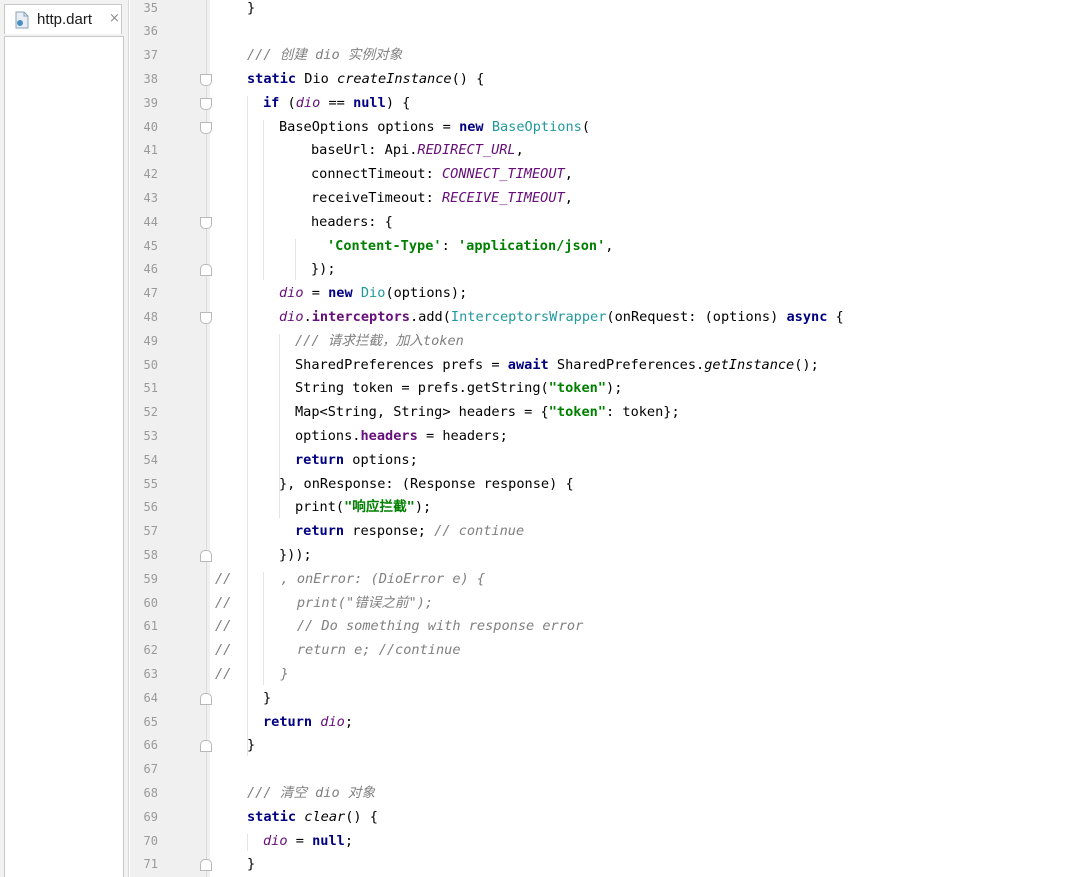 The height and width of the screenshot is (877, 1067). I want to click on code-line: /// 请求拦截，加入token, so click(379, 340).